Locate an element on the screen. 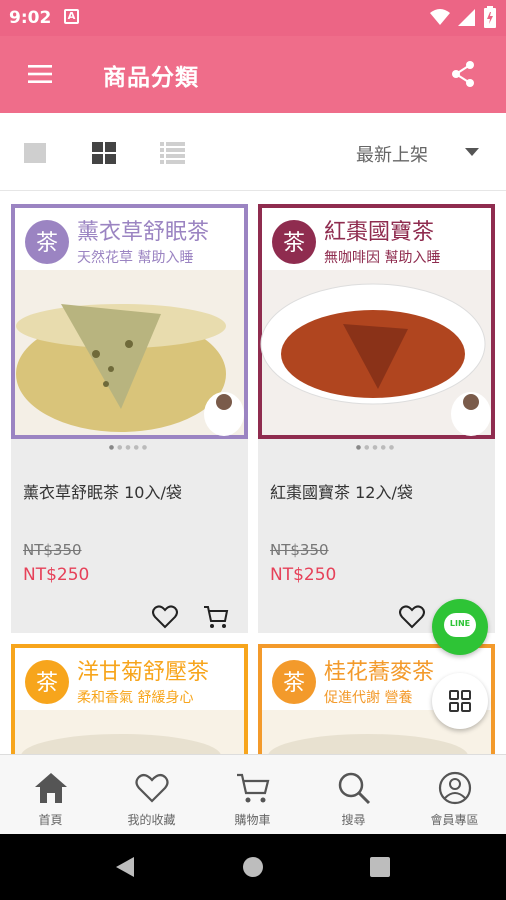 This screenshot has height=900, width=506. nav-home: 首頁 is located at coordinates (50, 795).